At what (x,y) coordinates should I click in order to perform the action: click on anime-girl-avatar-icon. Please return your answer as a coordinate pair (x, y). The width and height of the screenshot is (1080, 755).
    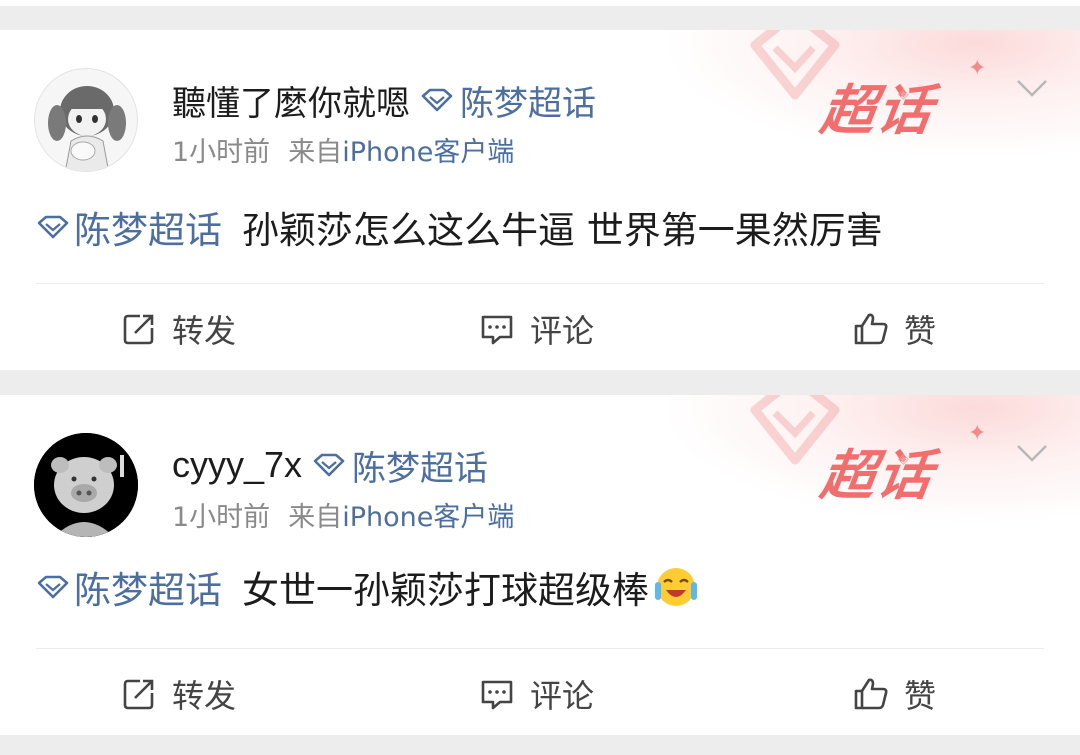
    Looking at the image, I should click on (86, 120).